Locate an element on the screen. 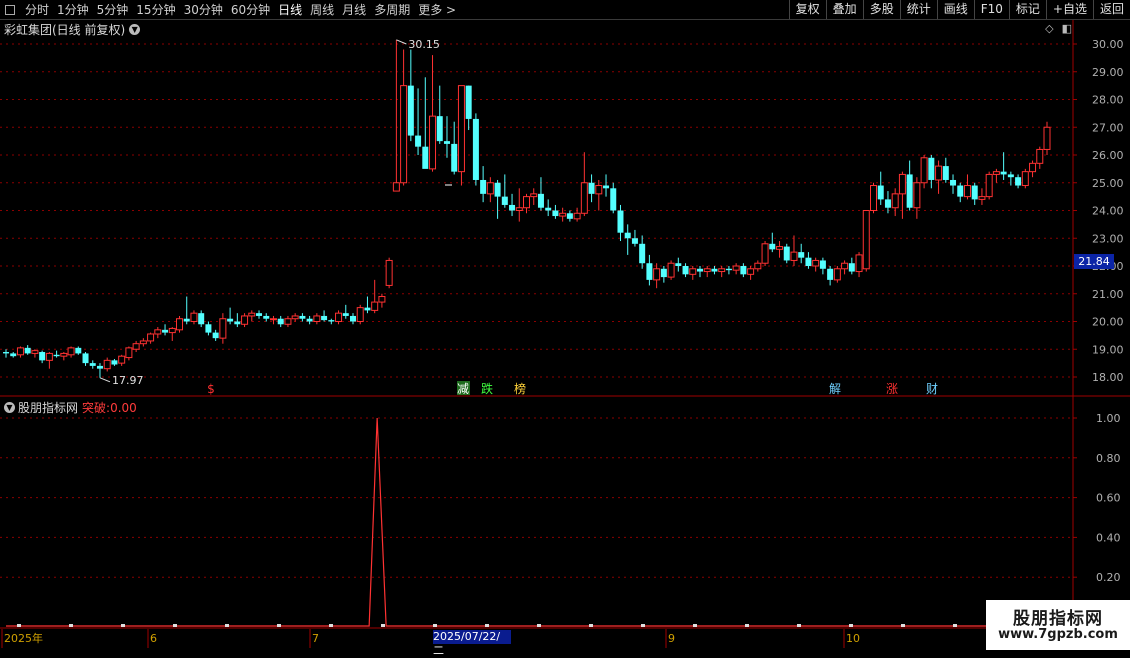 The width and height of the screenshot is (1130, 658). indicator-y-tick: 0.80 is located at coordinates (1108, 458).